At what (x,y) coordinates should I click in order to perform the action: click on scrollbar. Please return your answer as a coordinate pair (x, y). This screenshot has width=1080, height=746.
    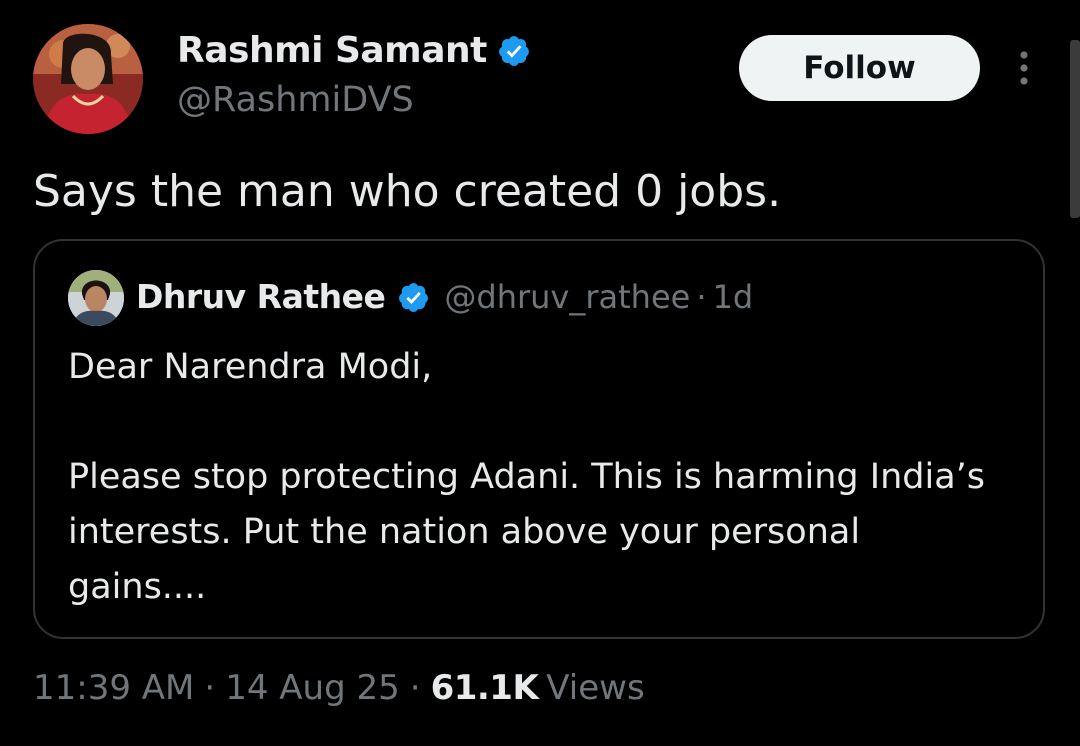
    Looking at the image, I should click on (1075, 129).